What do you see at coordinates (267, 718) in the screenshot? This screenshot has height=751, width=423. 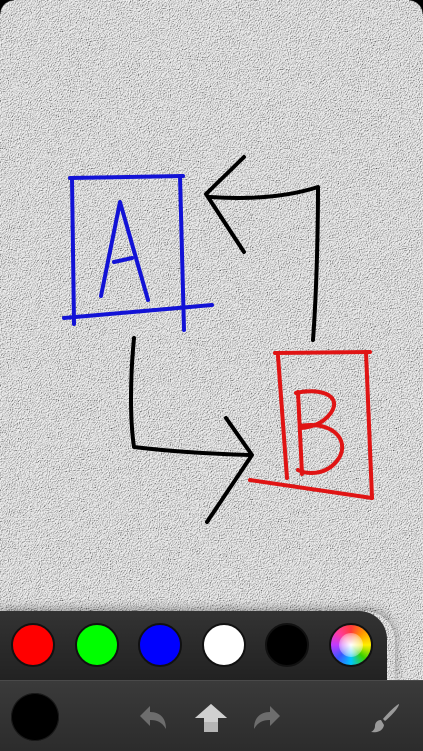 I see `redo-icon` at bounding box center [267, 718].